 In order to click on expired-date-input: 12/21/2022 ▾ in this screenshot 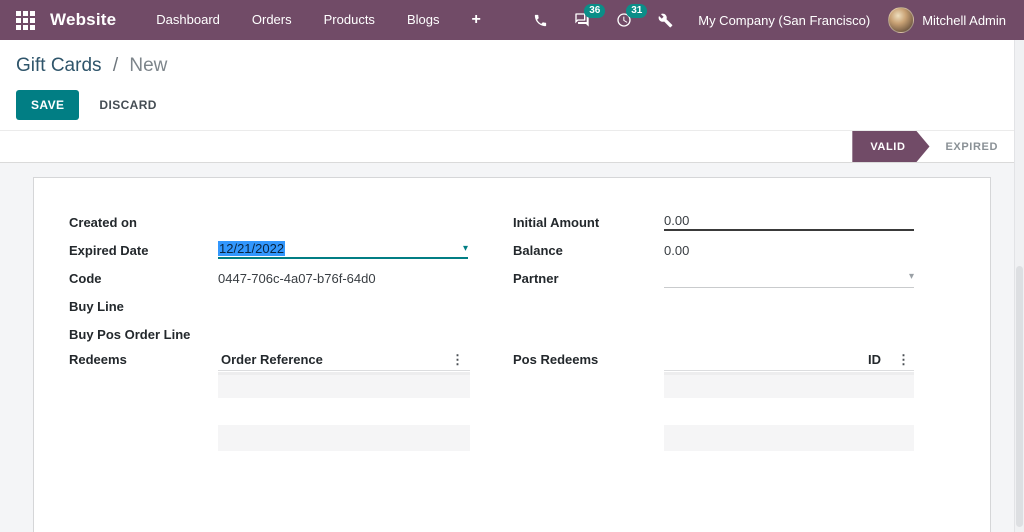, I will do `click(343, 250)`.